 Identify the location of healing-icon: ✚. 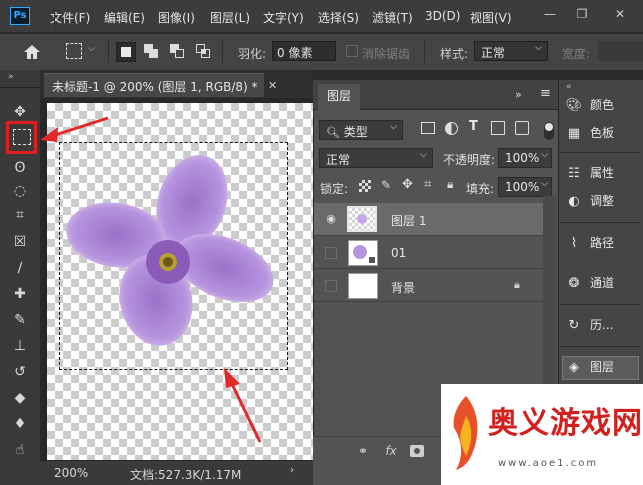
(20, 294).